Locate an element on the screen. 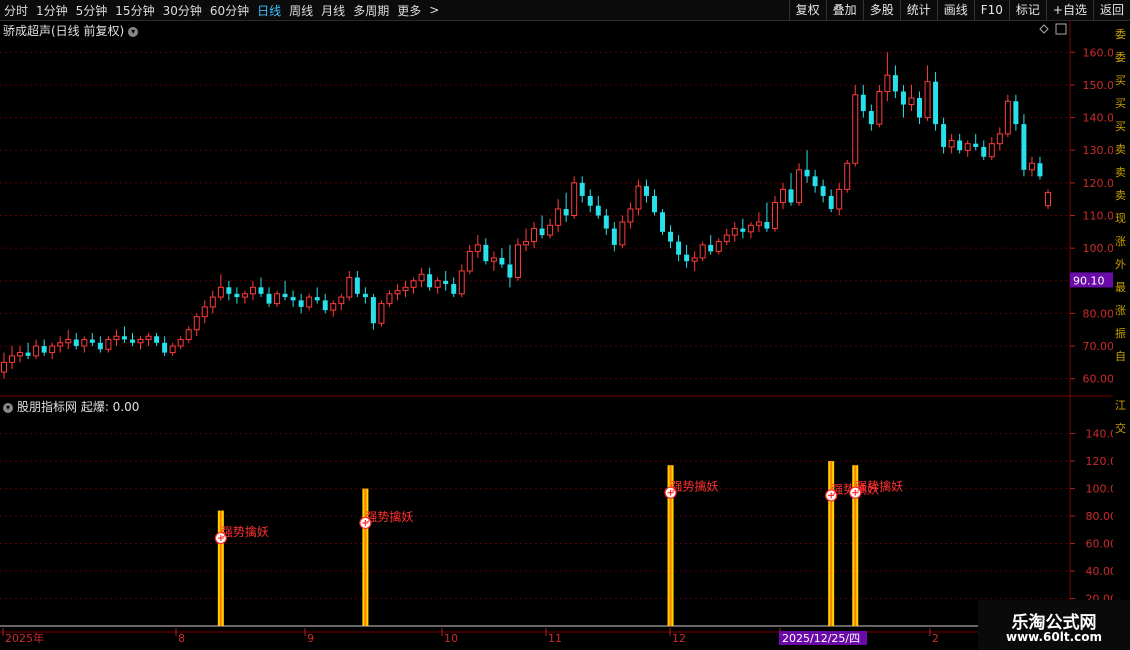  main-y-tick-label: 160.0 is located at coordinates (1099, 52).